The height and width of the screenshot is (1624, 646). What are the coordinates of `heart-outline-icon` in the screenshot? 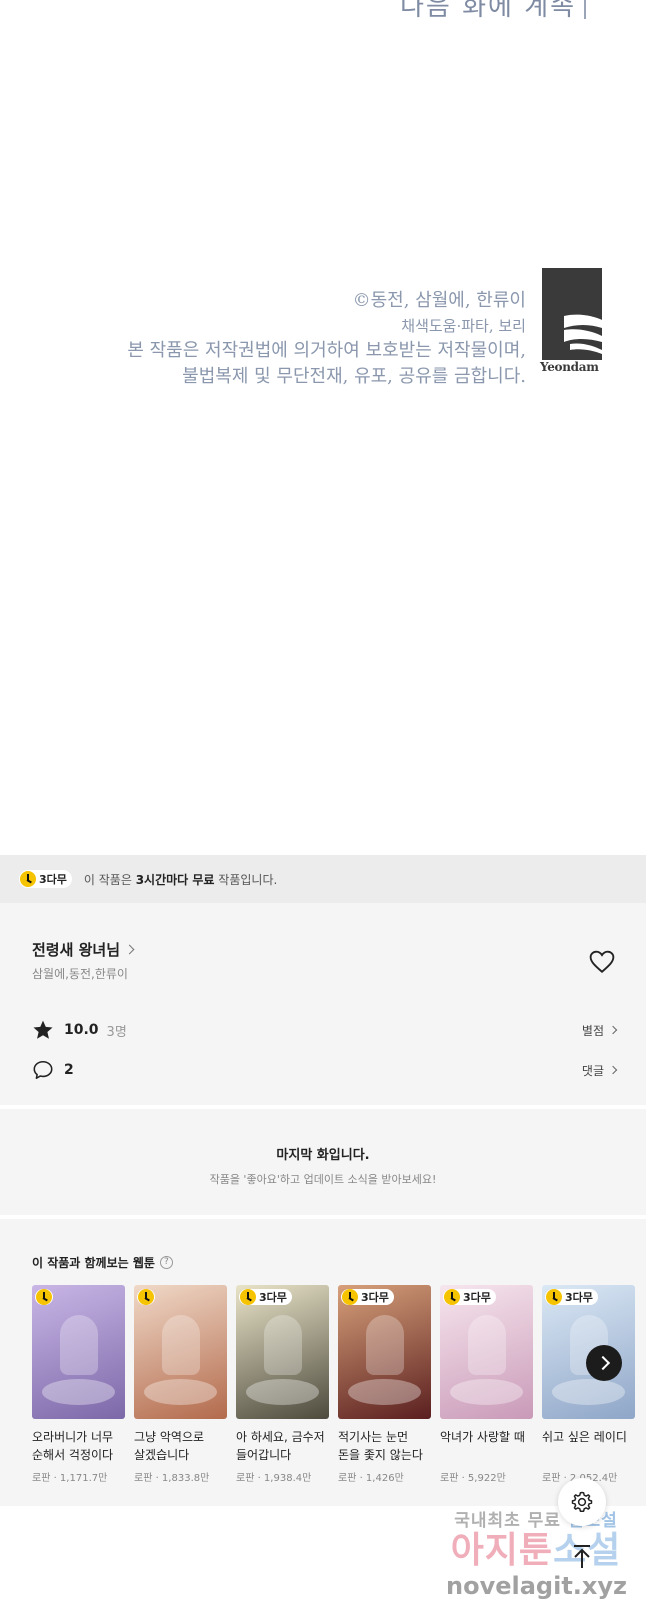 It's located at (602, 962).